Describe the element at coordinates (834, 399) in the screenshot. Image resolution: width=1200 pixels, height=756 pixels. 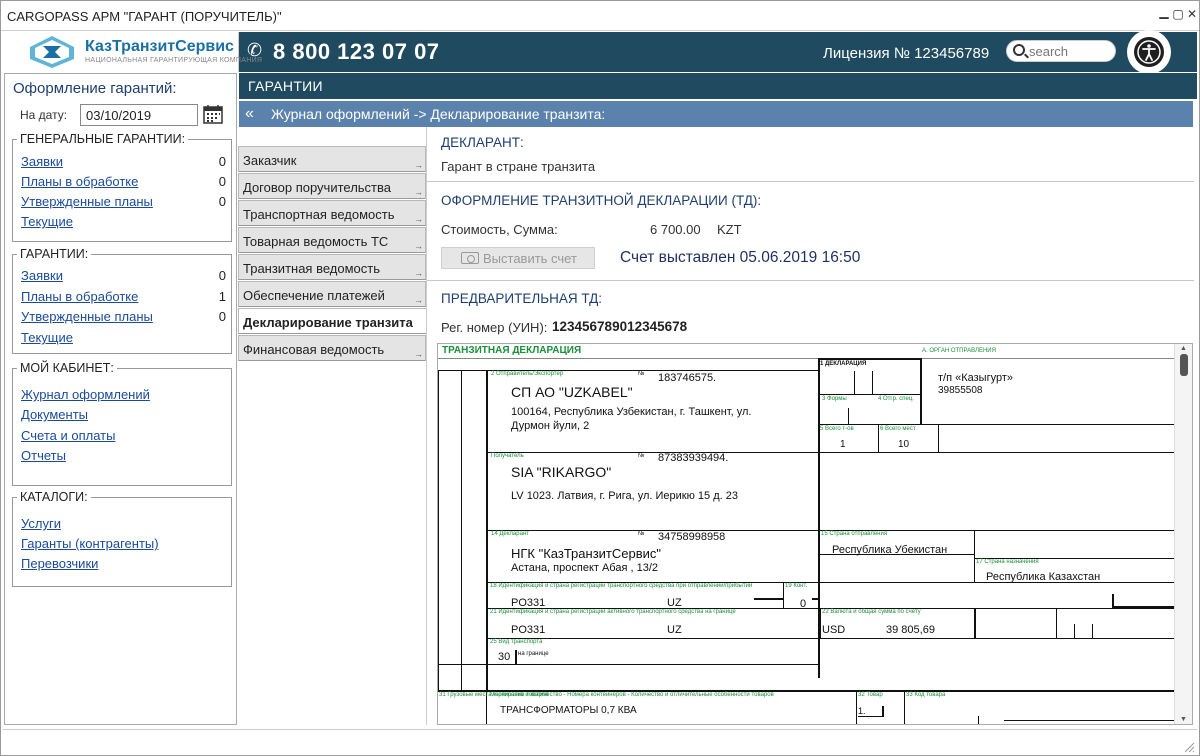
I see `box3-label: 3 Формы` at that location.